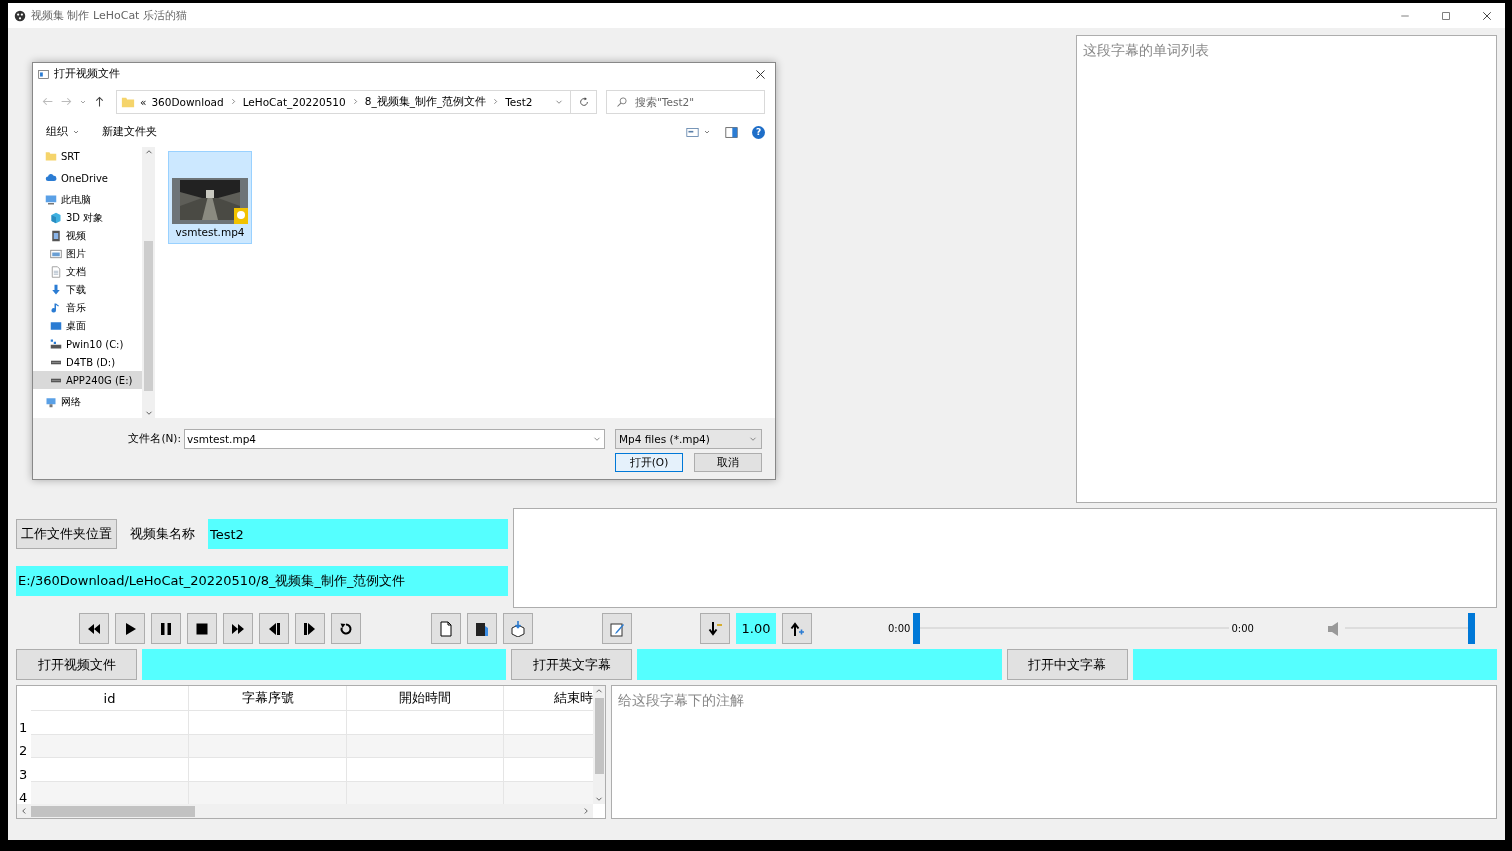  I want to click on file-item: vsmtest.mp4, so click(210, 197).